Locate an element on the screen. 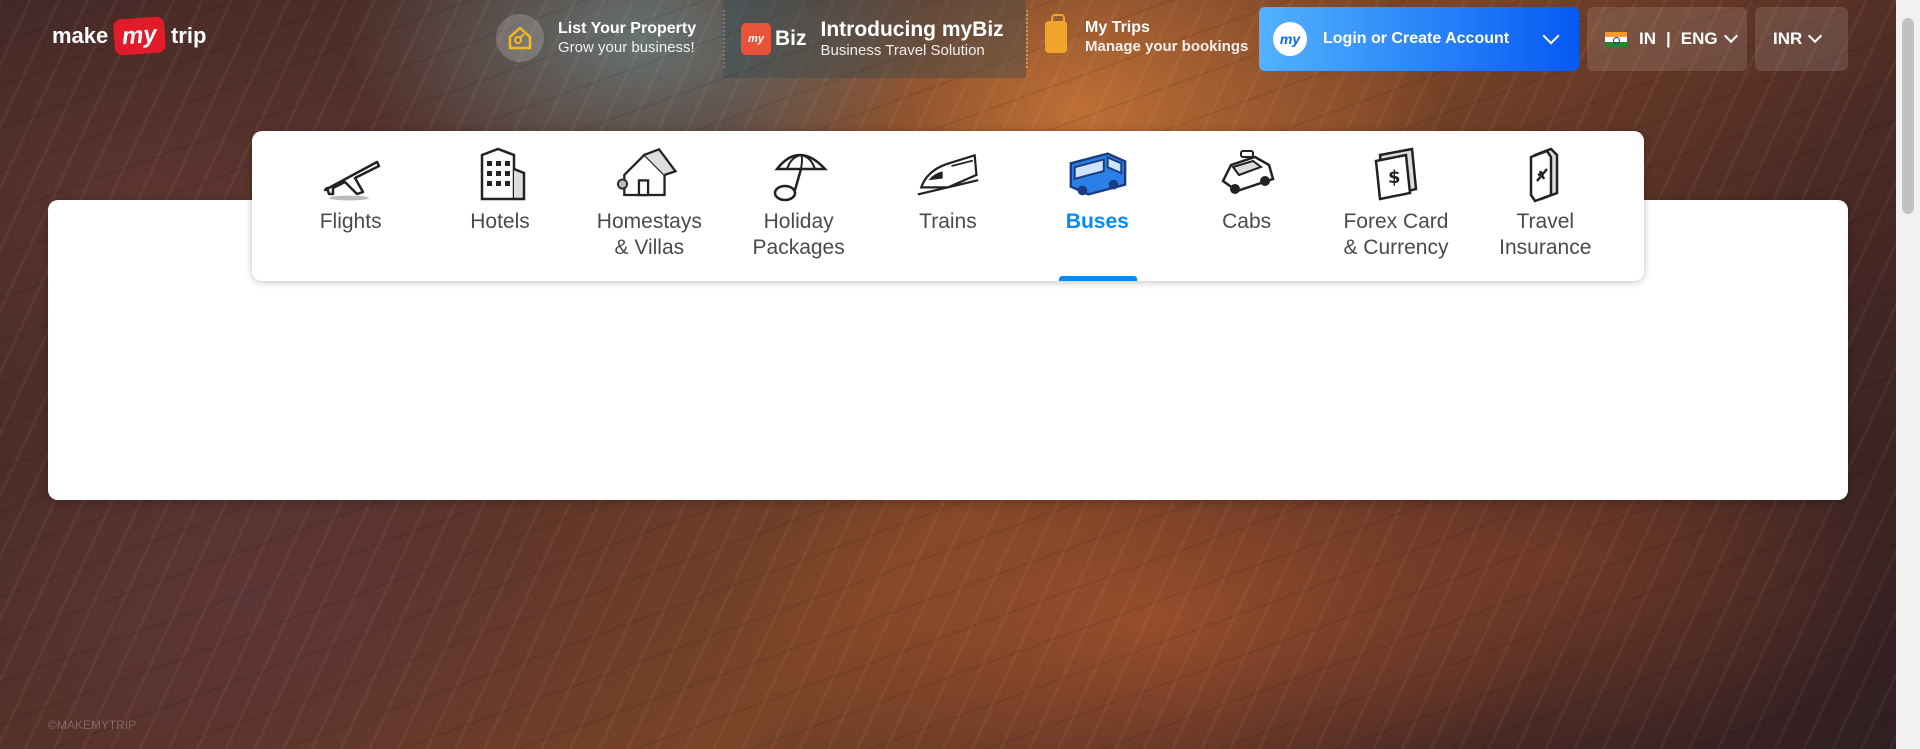 Image resolution: width=1920 pixels, height=749 pixels. language-selector: IN | ENG is located at coordinates (1667, 39).